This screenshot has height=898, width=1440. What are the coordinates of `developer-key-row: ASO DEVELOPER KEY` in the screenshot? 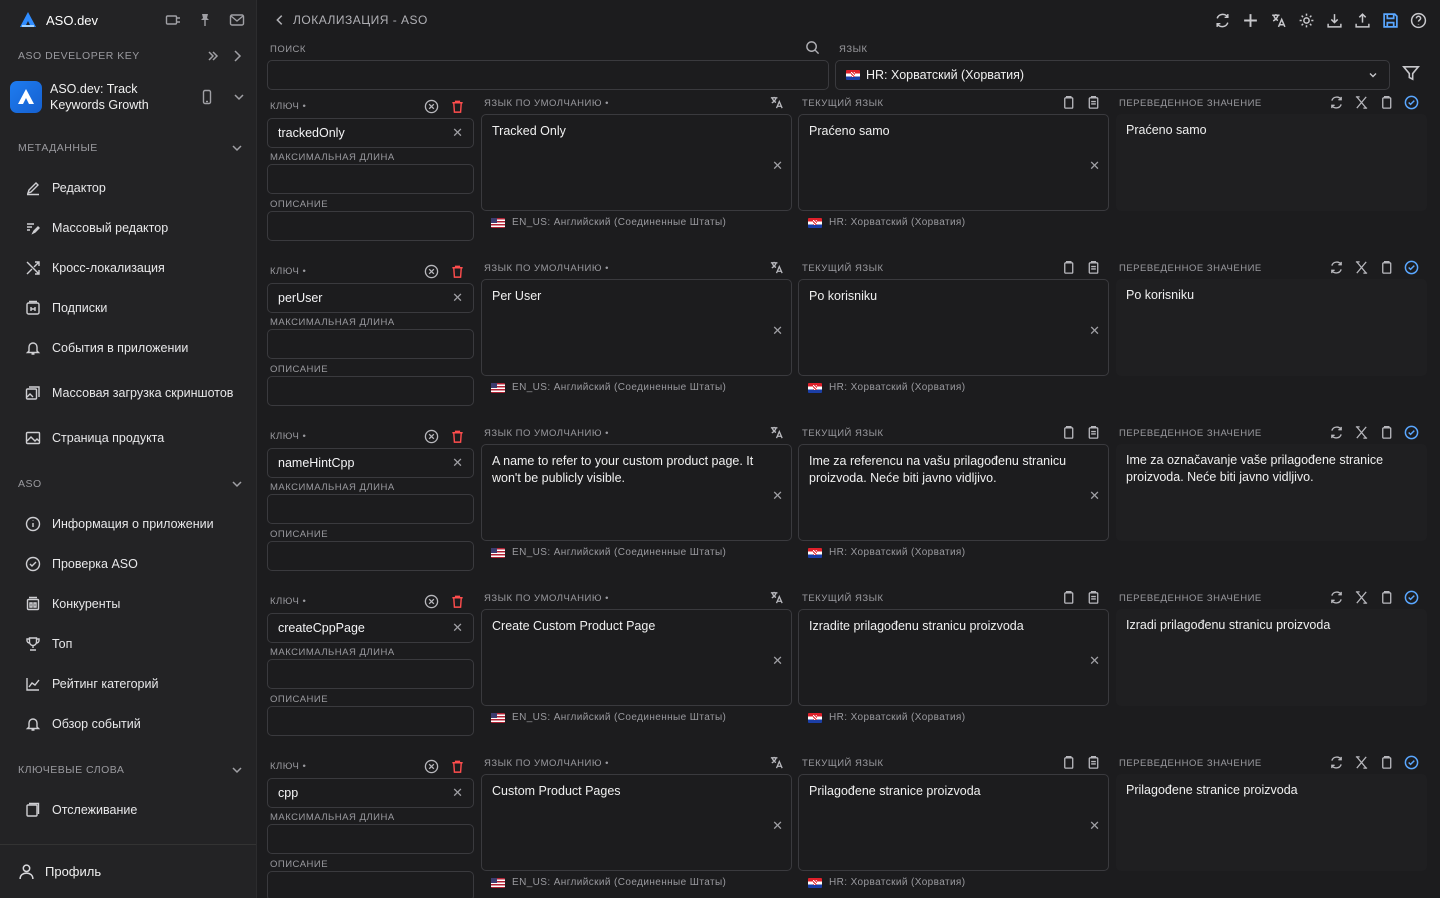 It's located at (128, 56).